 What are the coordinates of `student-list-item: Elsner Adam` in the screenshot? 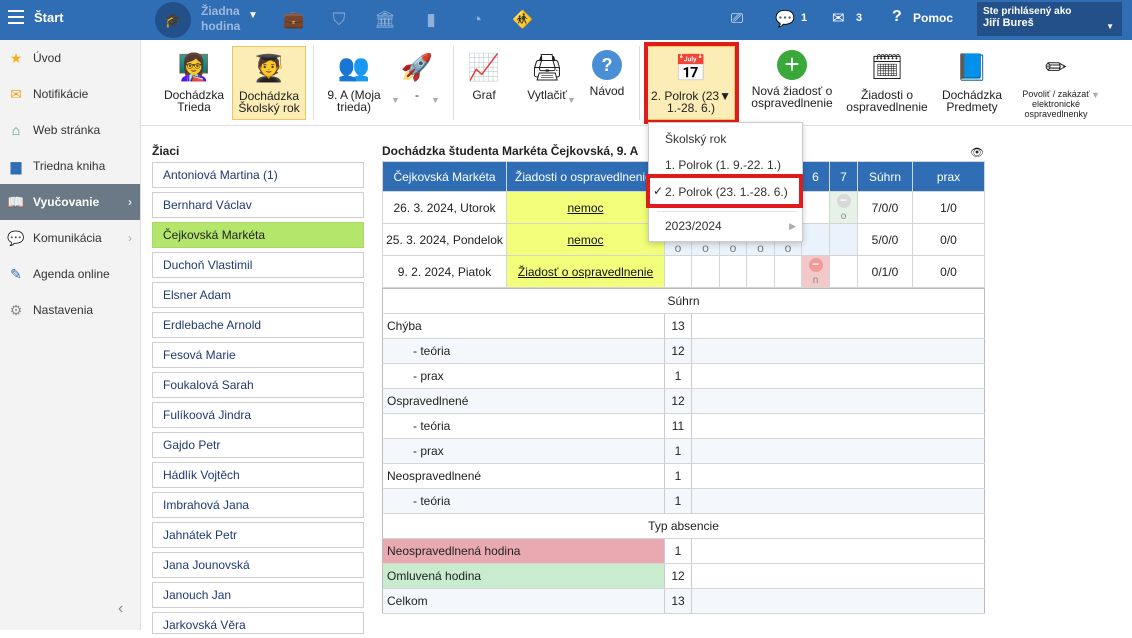 It's located at (258, 295).